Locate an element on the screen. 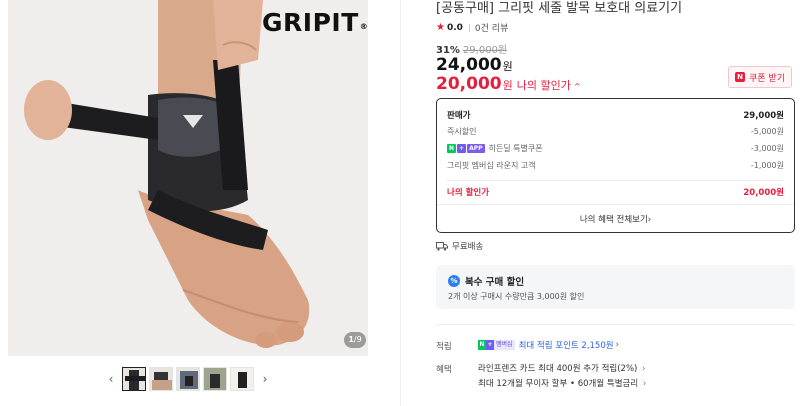  breakdown-row-label: 즉시할인 is located at coordinates (462, 131).